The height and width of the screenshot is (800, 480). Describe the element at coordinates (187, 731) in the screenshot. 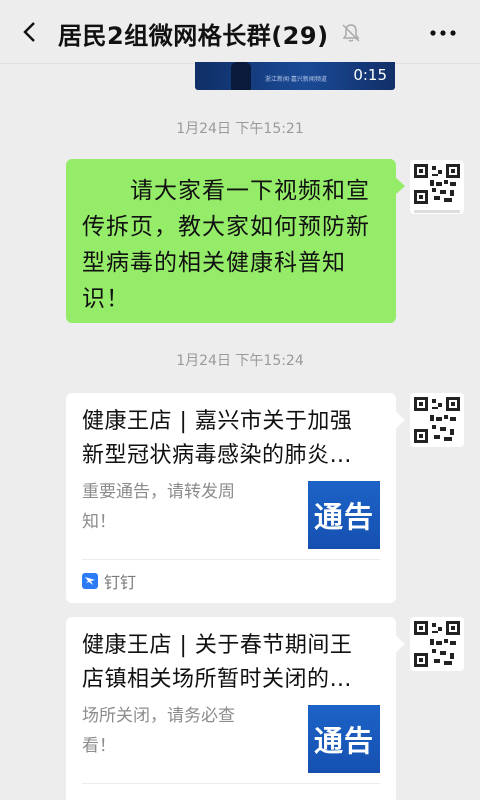

I see `card-description: 场所关闭，请务必查 看！` at that location.